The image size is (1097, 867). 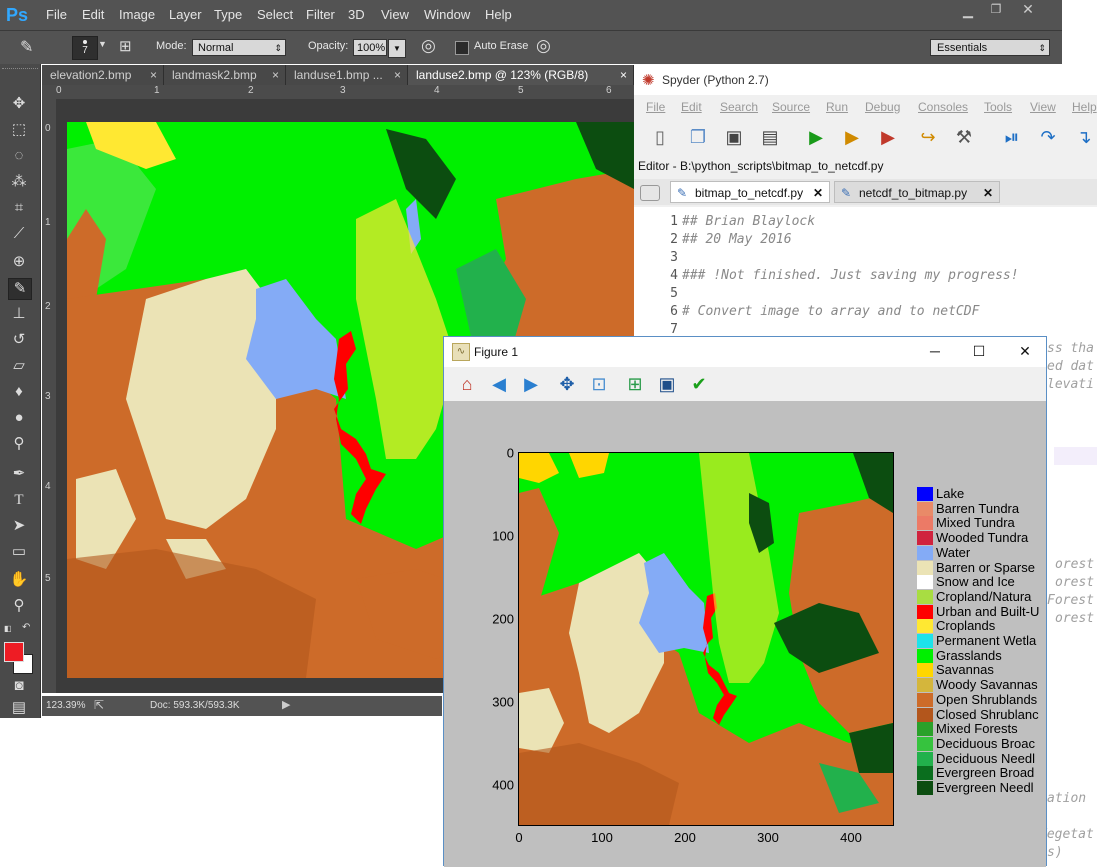 What do you see at coordinates (19, 474) in the screenshot?
I see `pen-tool-icon: ✒` at bounding box center [19, 474].